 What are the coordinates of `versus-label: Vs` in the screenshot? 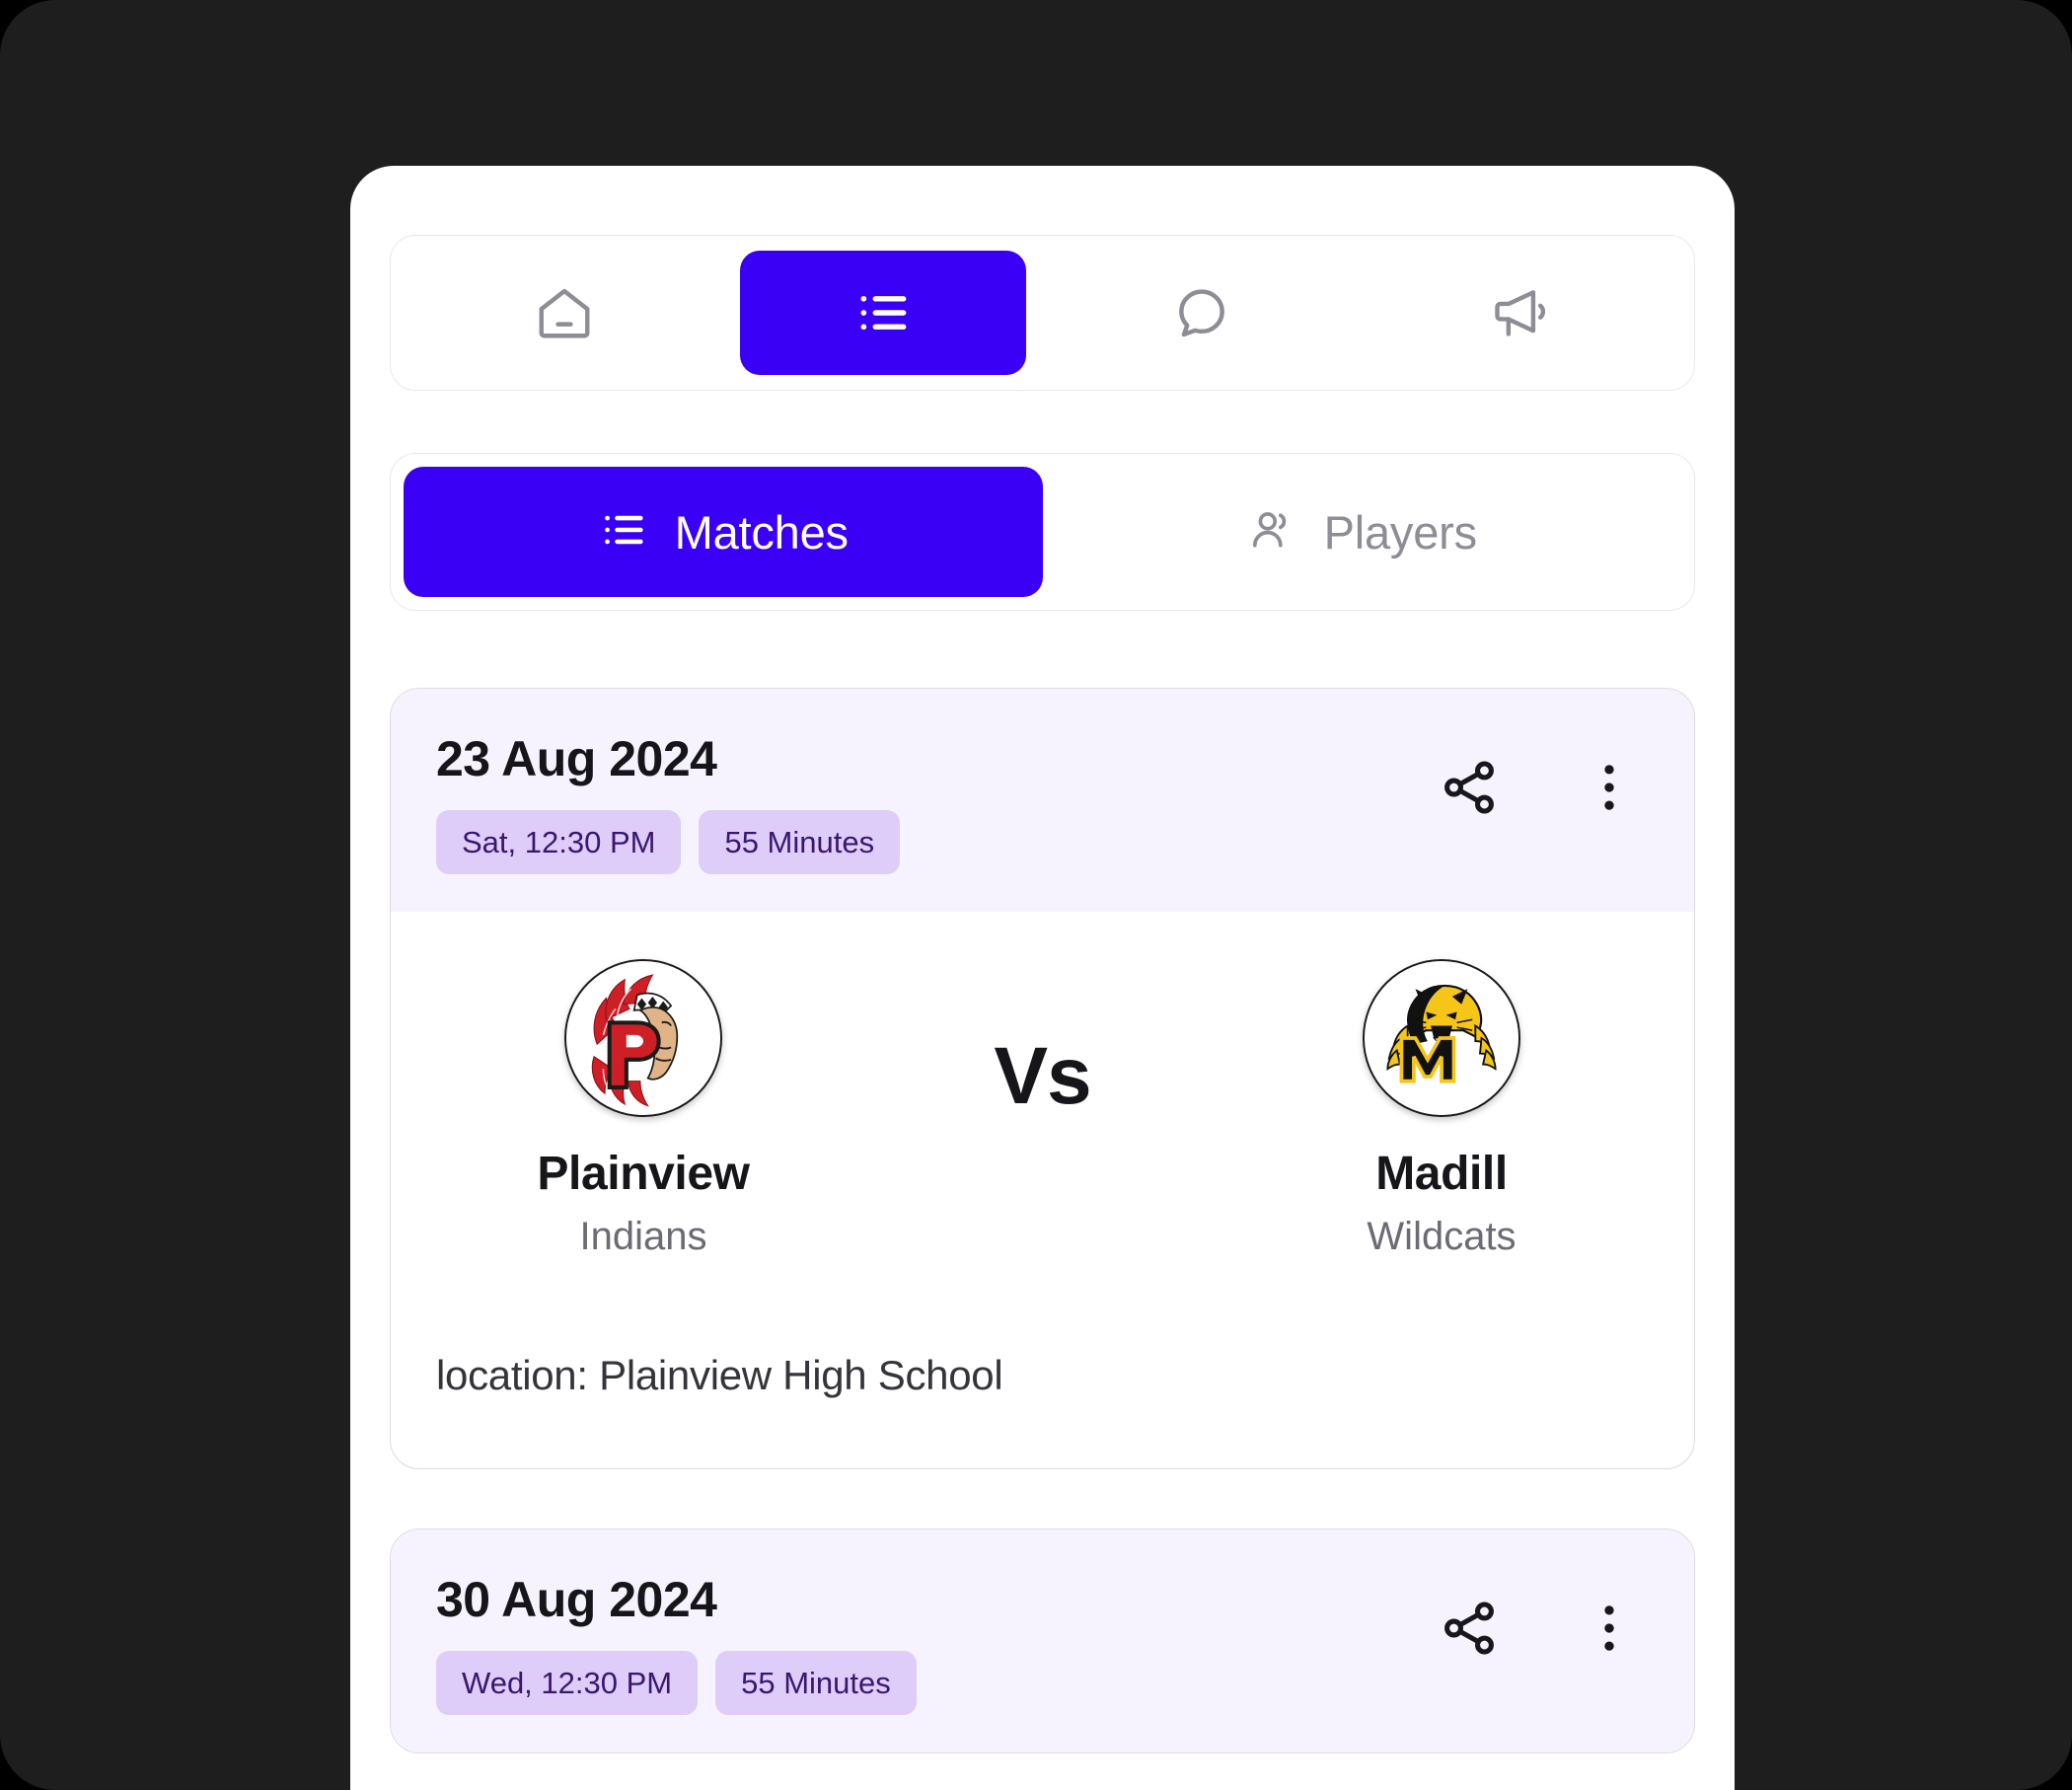 It's located at (1042, 1076).